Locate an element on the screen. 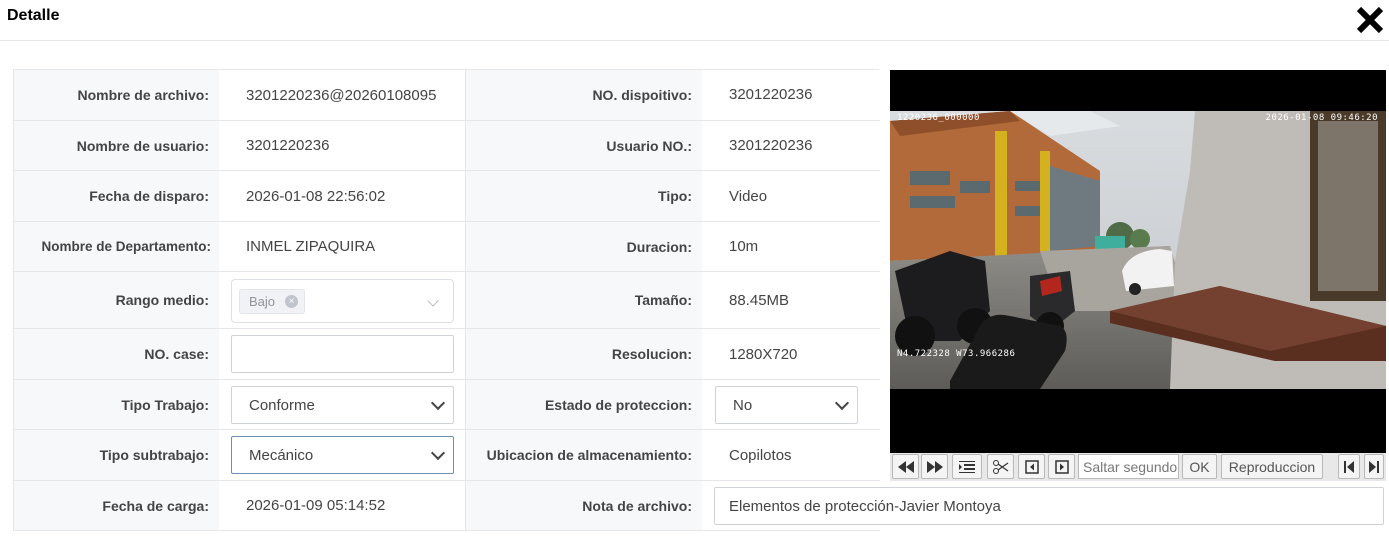 The width and height of the screenshot is (1389, 538). duration-label: Duracion: is located at coordinates (584, 246).